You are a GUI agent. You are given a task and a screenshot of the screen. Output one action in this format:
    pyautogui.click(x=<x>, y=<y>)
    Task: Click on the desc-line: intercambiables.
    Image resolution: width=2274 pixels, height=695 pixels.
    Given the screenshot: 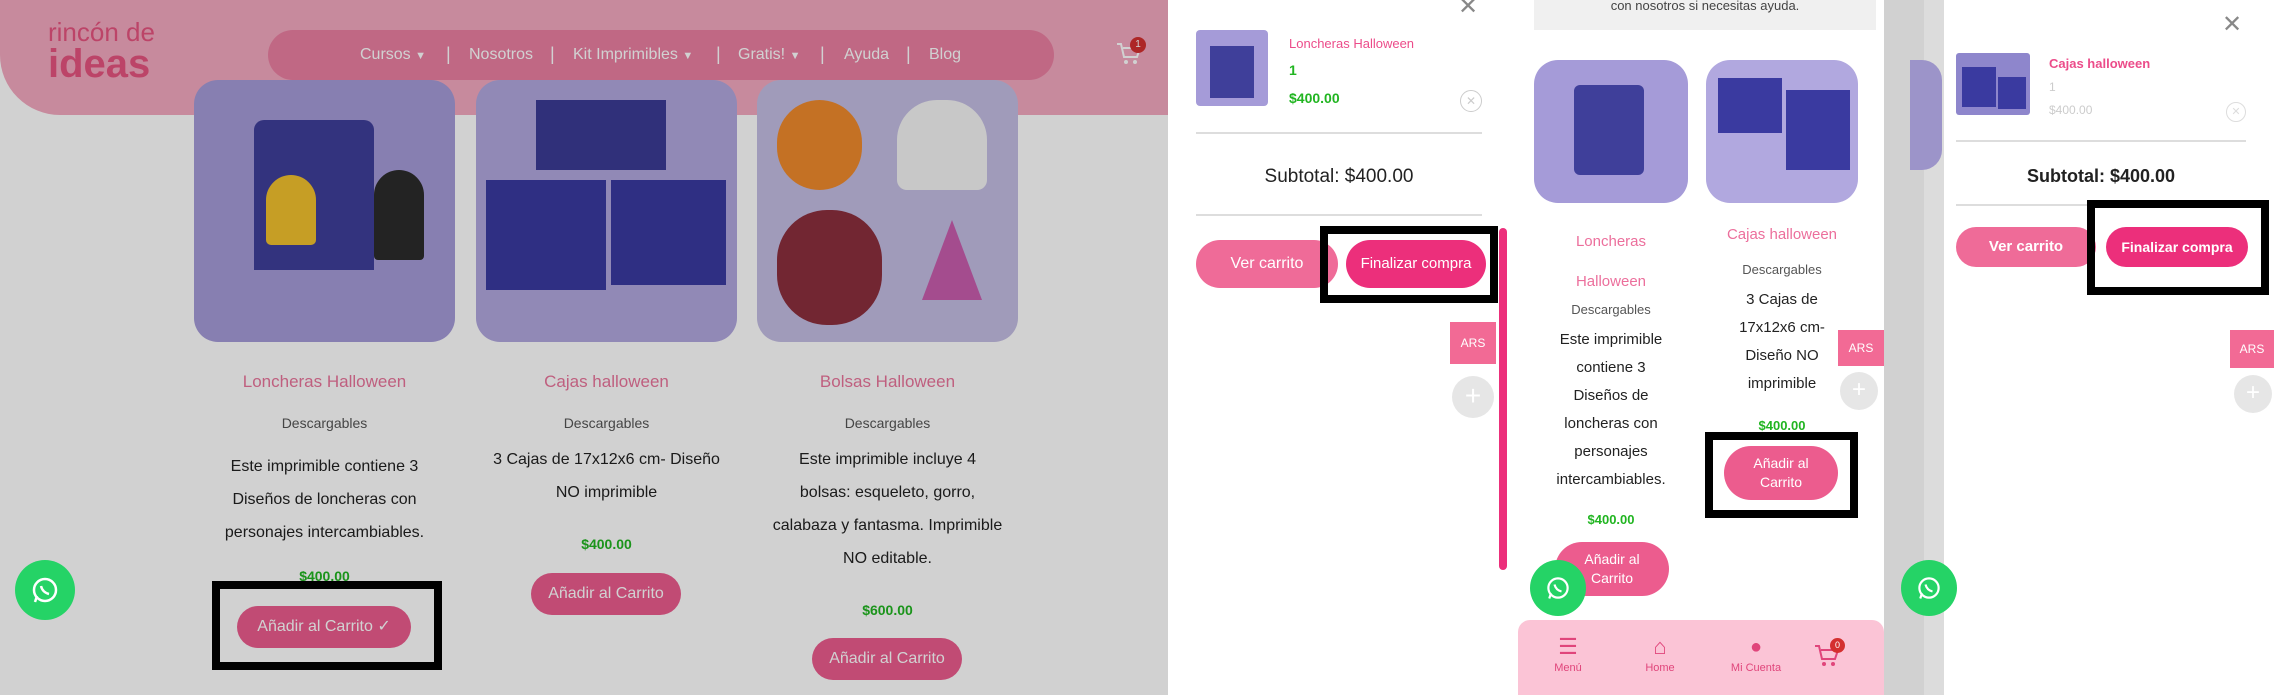 What is the action you would take?
    pyautogui.click(x=1611, y=479)
    